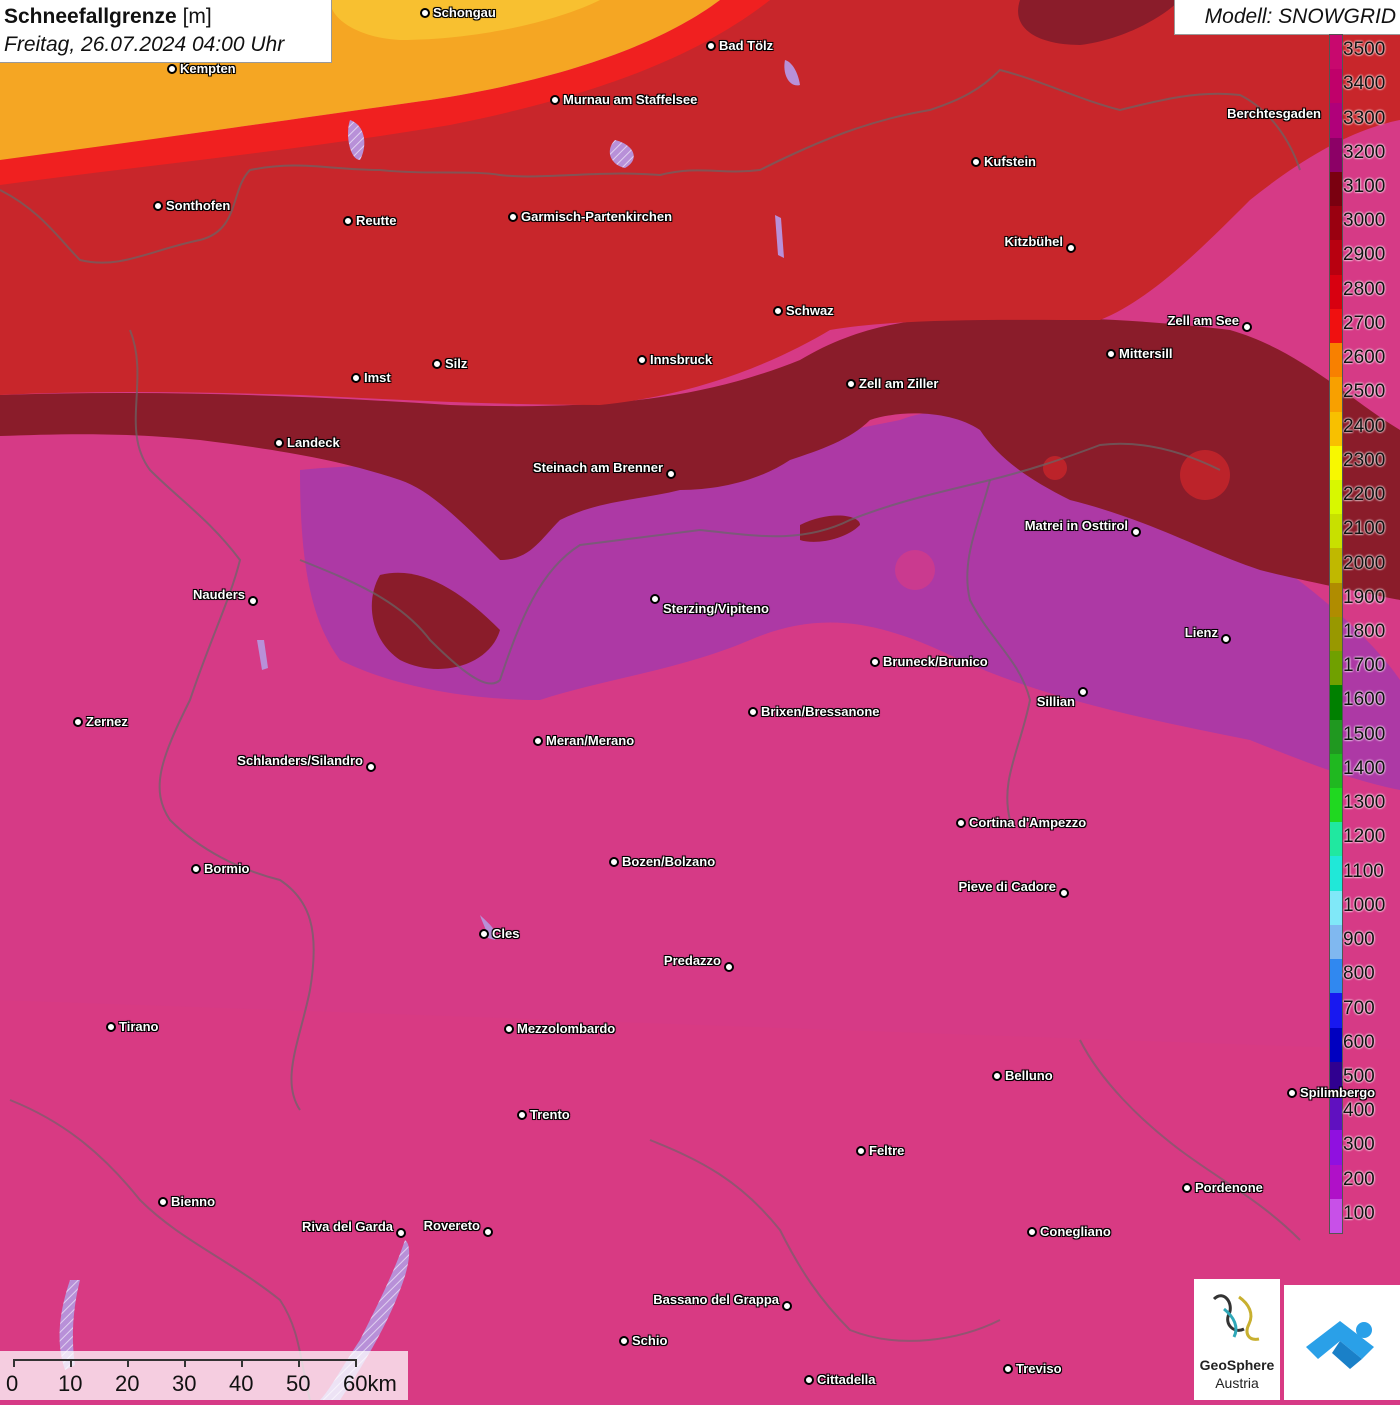  Describe the element at coordinates (376, 220) in the screenshot. I see `city-label: Reutte` at that location.